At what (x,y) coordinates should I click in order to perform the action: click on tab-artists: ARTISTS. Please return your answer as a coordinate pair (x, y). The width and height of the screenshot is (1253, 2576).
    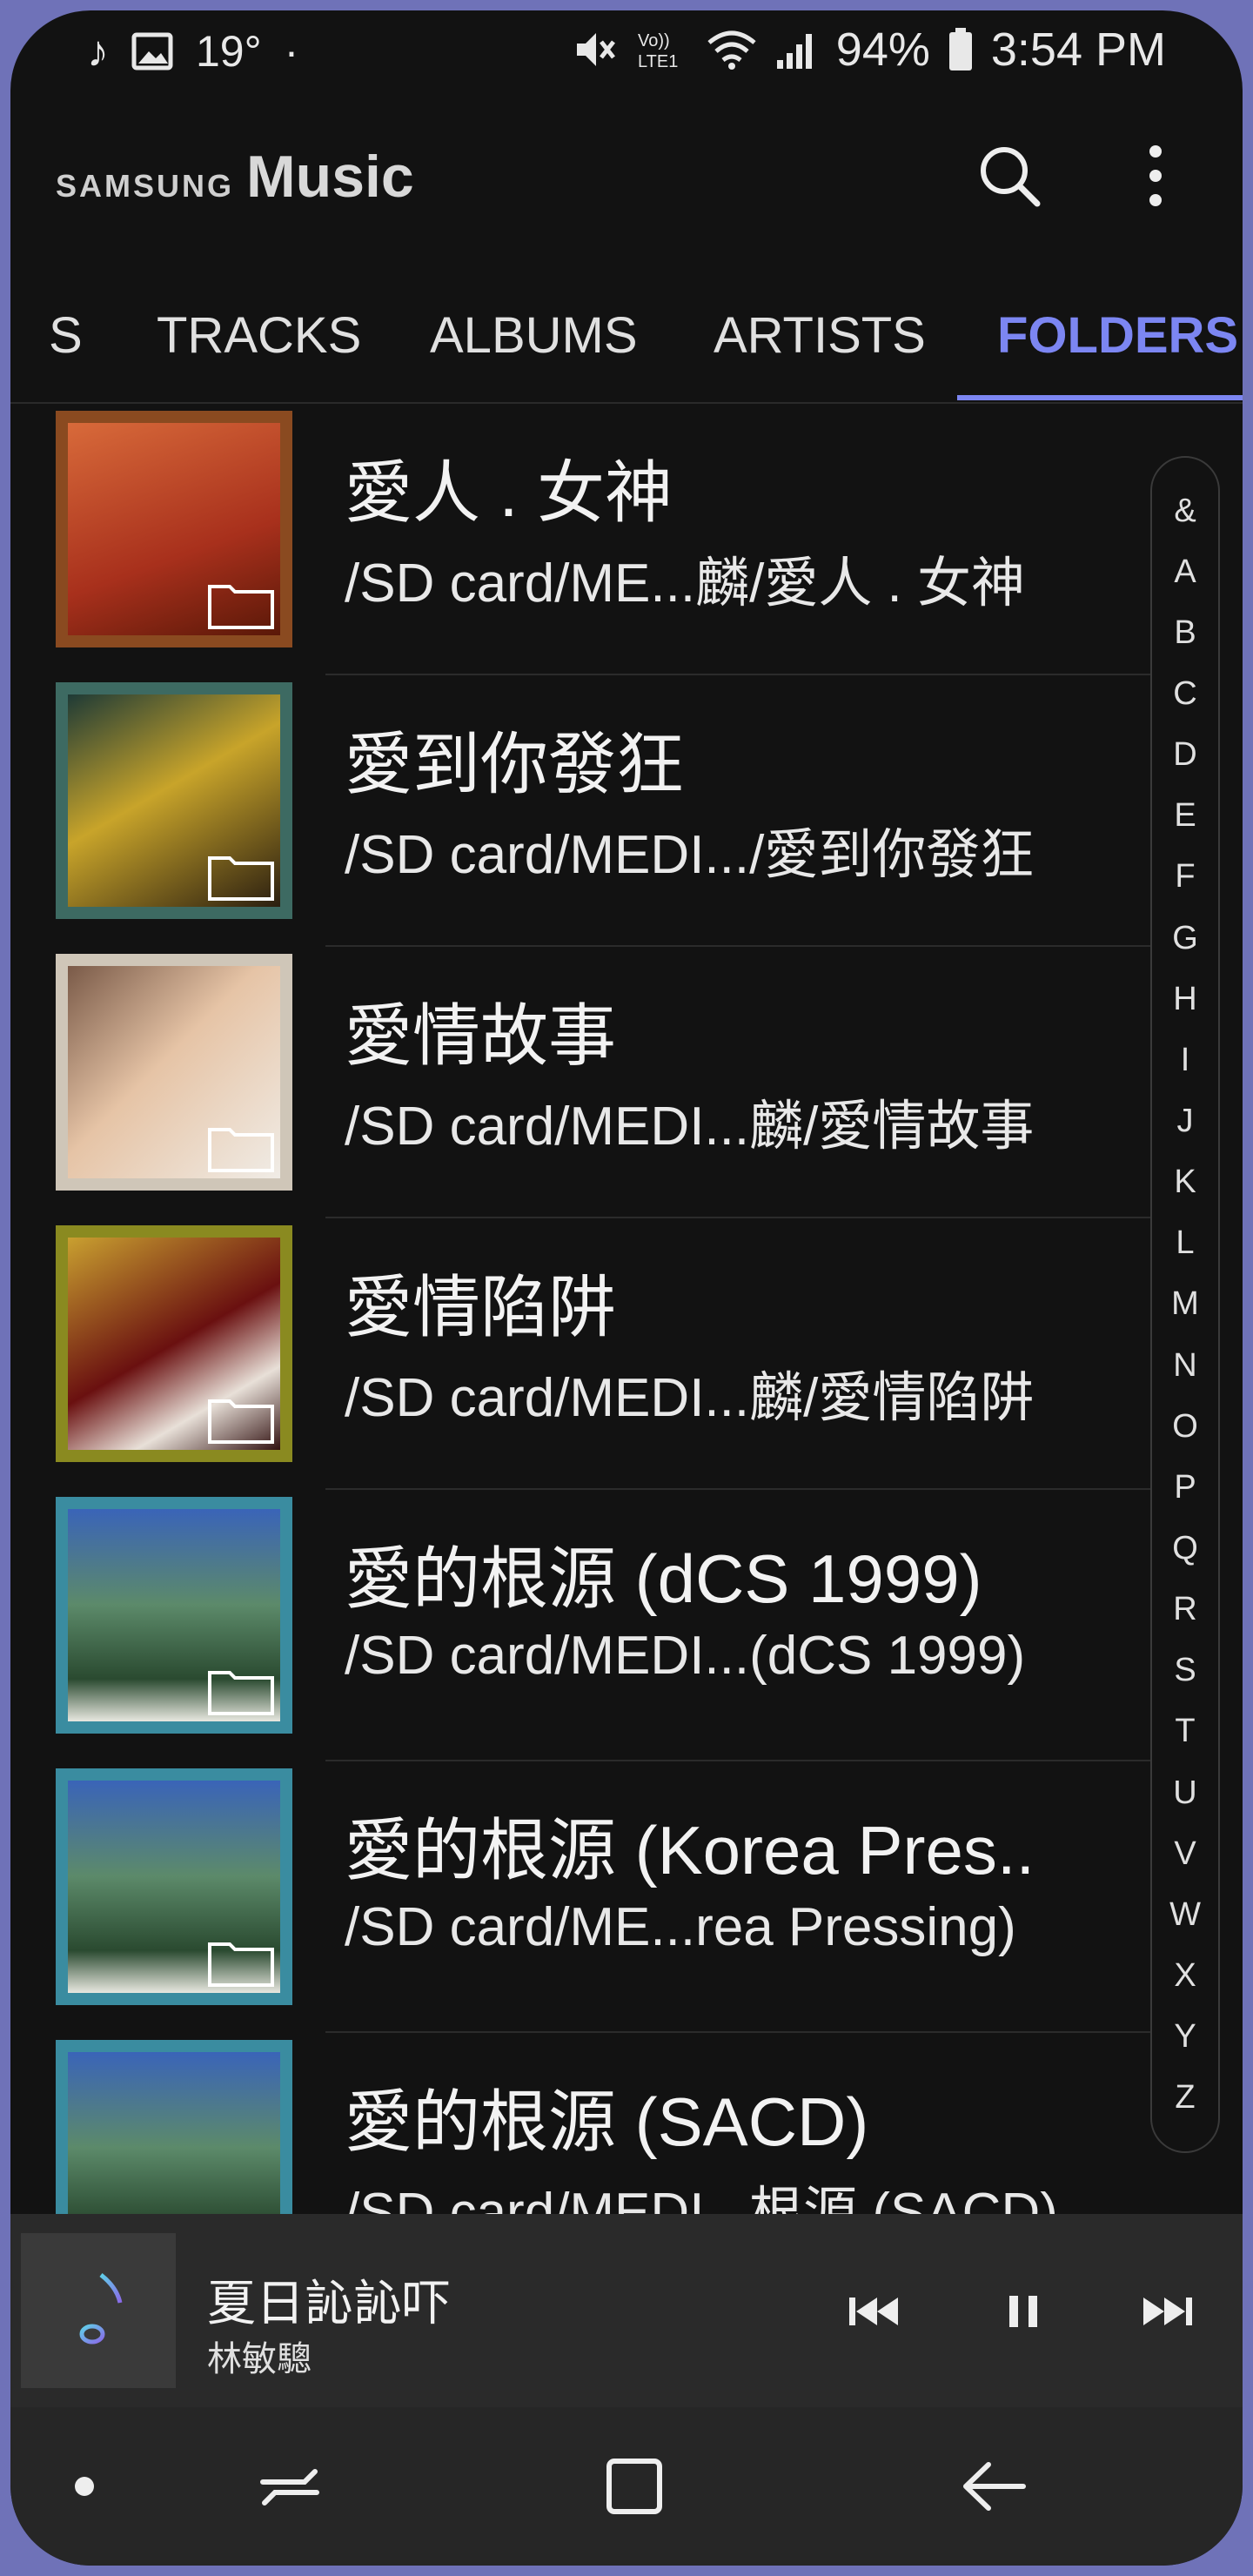
    Looking at the image, I should click on (820, 335).